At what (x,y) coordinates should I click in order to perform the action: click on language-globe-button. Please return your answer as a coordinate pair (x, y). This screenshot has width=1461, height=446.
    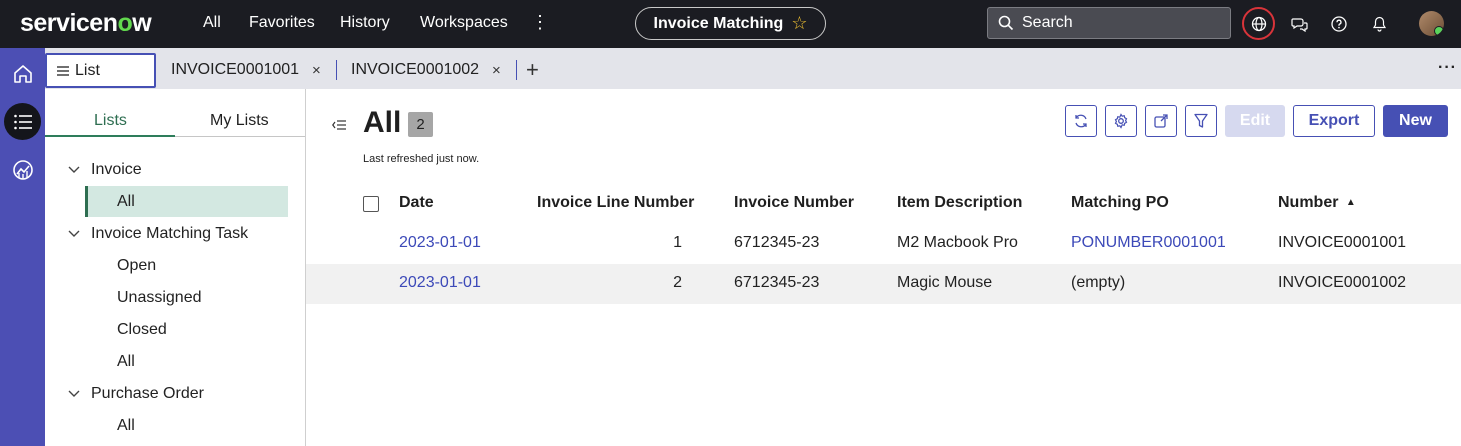
    Looking at the image, I should click on (1258, 23).